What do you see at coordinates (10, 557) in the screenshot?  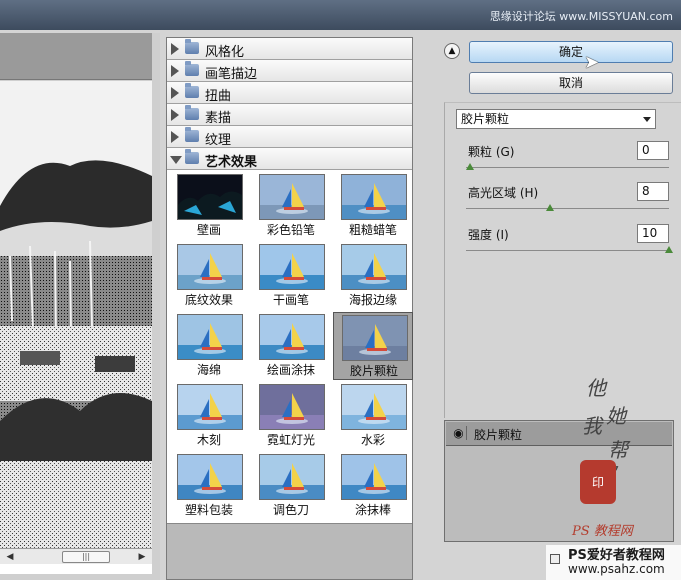 I see `scroll-left-icon: ◀` at bounding box center [10, 557].